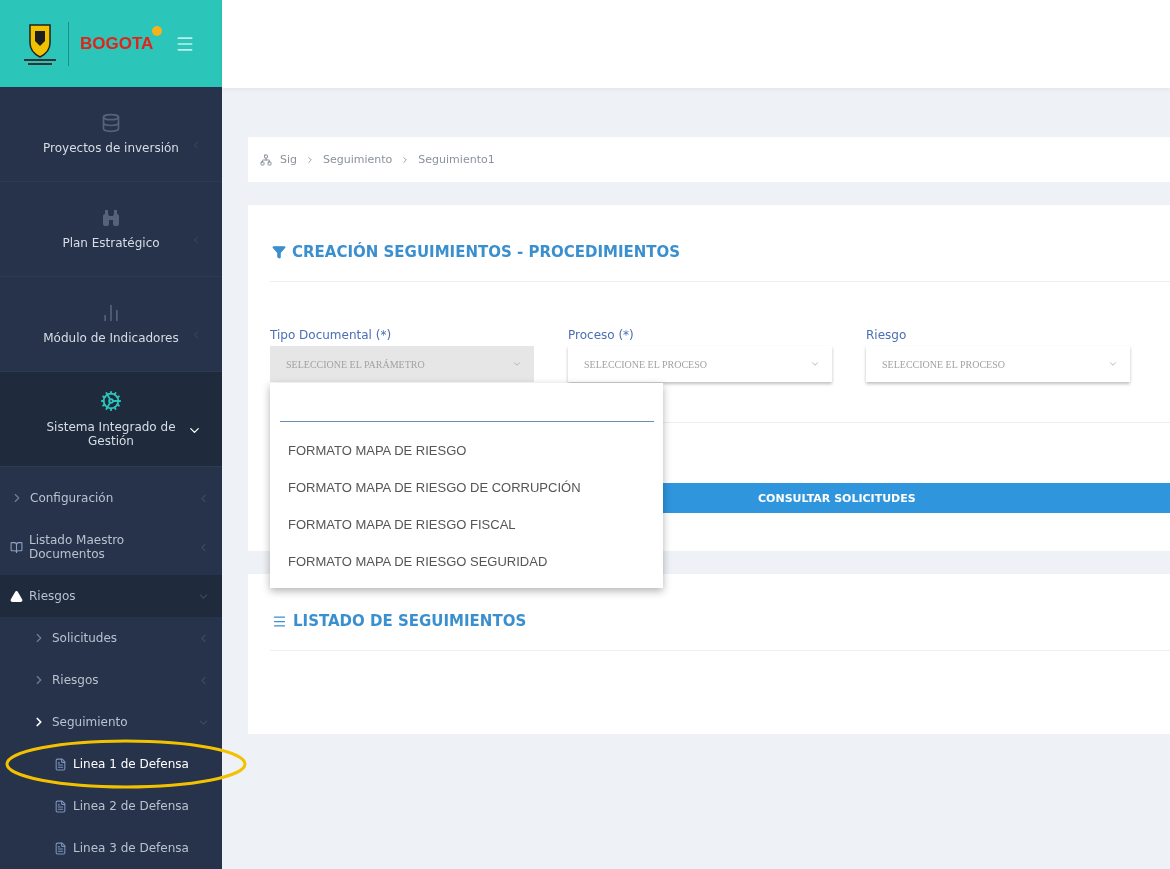 The height and width of the screenshot is (869, 1170). What do you see at coordinates (111, 848) in the screenshot?
I see `sidebar-item: Linea 3 de Defensa` at bounding box center [111, 848].